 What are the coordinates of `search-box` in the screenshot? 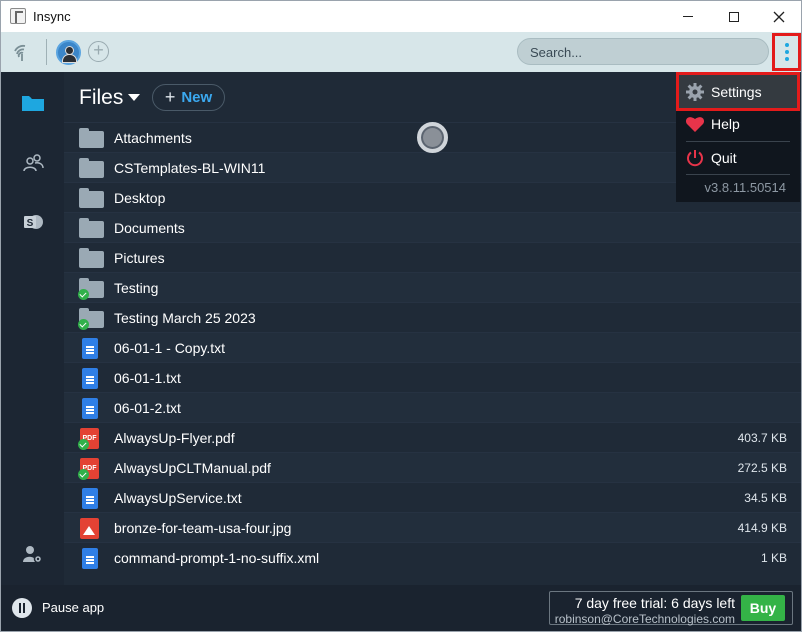 It's located at (643, 51).